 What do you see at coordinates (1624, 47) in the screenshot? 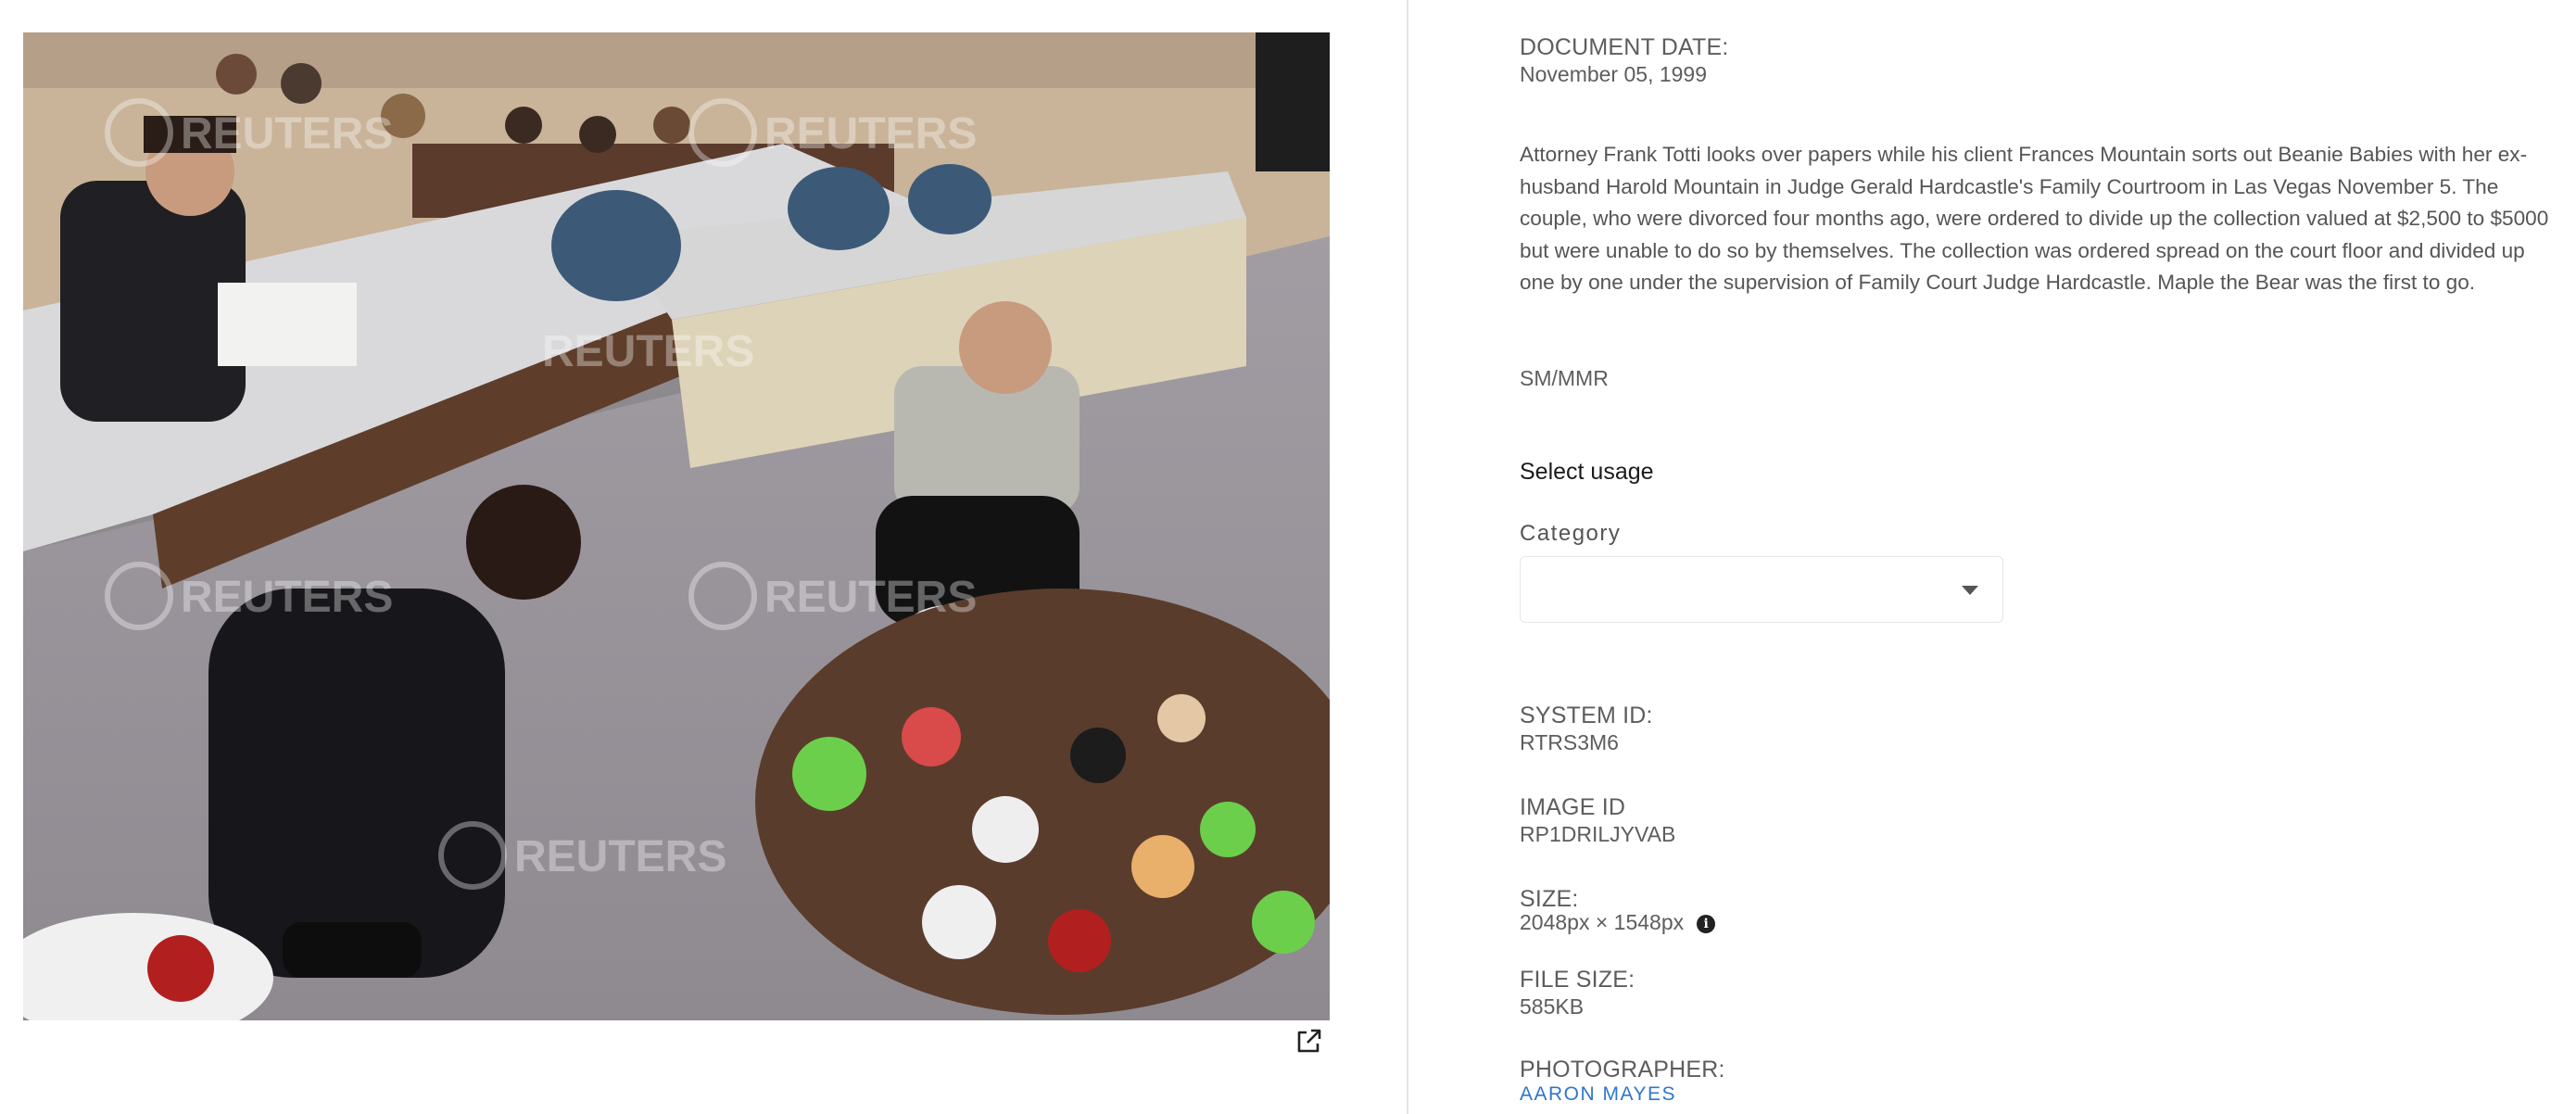
I see `document-date-label: DOCUMENT DATE:` at bounding box center [1624, 47].